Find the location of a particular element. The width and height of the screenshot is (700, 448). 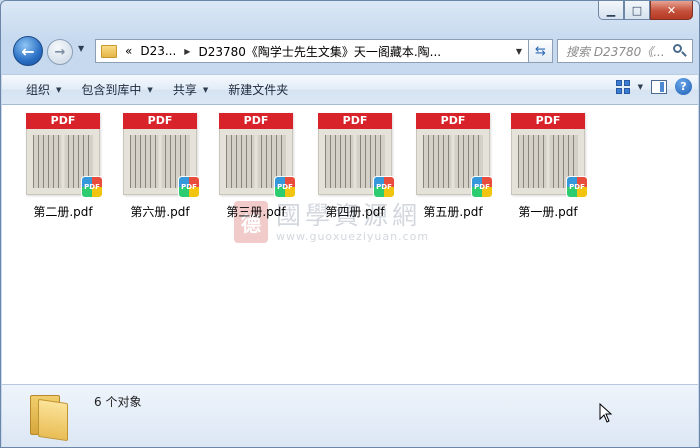

mouse-cursor-icon is located at coordinates (606, 413).